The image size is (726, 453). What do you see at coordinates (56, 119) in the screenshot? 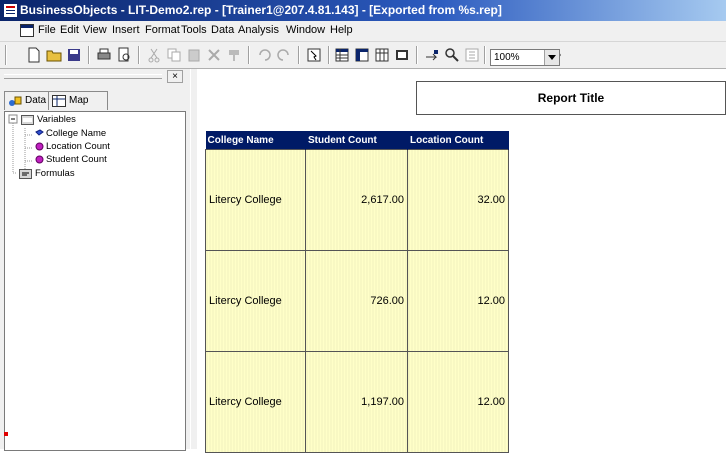
I see `tree-label-variables: Variables` at bounding box center [56, 119].